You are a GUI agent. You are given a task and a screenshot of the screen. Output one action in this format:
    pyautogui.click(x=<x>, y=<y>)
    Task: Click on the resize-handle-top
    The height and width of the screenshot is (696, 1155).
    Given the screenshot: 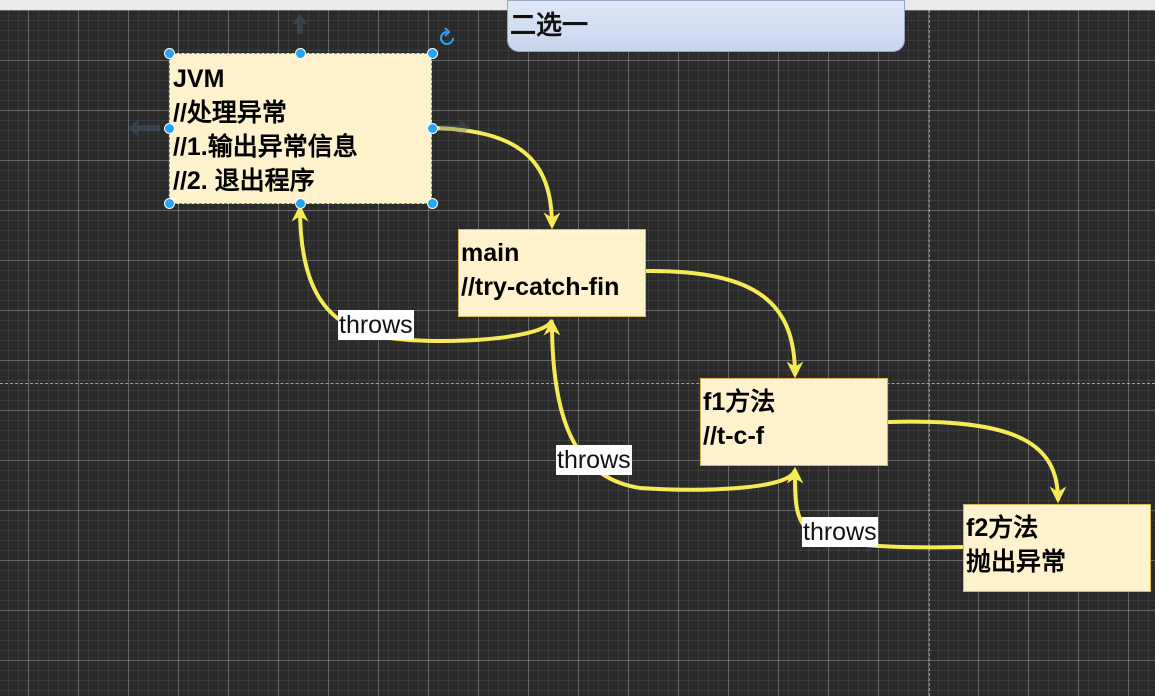 What is the action you would take?
    pyautogui.click(x=300, y=53)
    